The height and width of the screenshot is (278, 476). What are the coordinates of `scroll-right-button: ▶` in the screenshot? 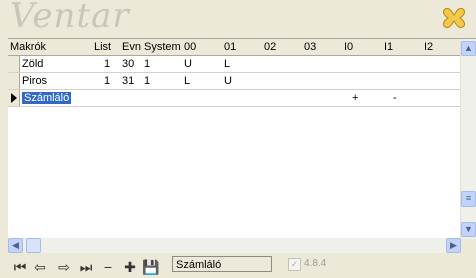 It's located at (453, 245).